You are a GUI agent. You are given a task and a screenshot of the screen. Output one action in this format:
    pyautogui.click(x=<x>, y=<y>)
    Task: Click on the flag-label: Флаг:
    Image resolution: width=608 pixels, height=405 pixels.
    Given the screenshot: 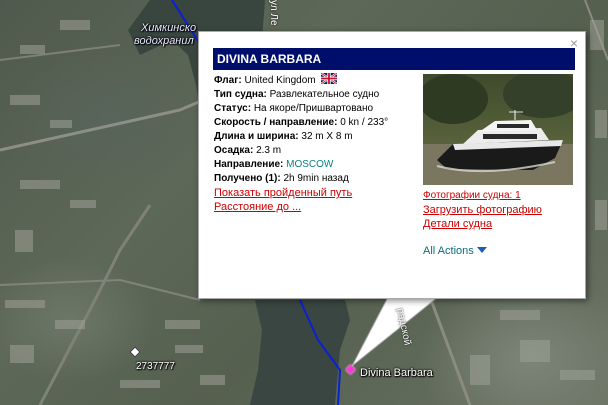 What is the action you would take?
    pyautogui.click(x=228, y=80)
    